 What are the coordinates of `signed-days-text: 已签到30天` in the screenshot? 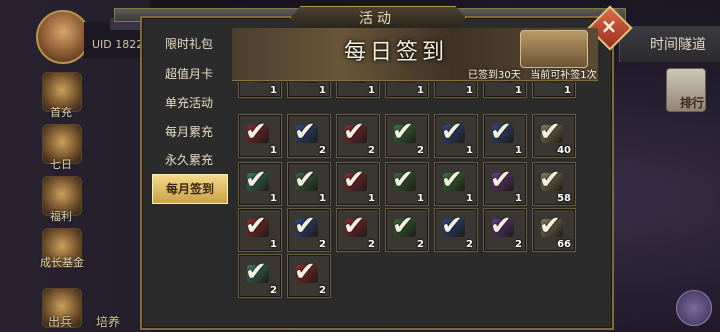 It's located at (494, 75).